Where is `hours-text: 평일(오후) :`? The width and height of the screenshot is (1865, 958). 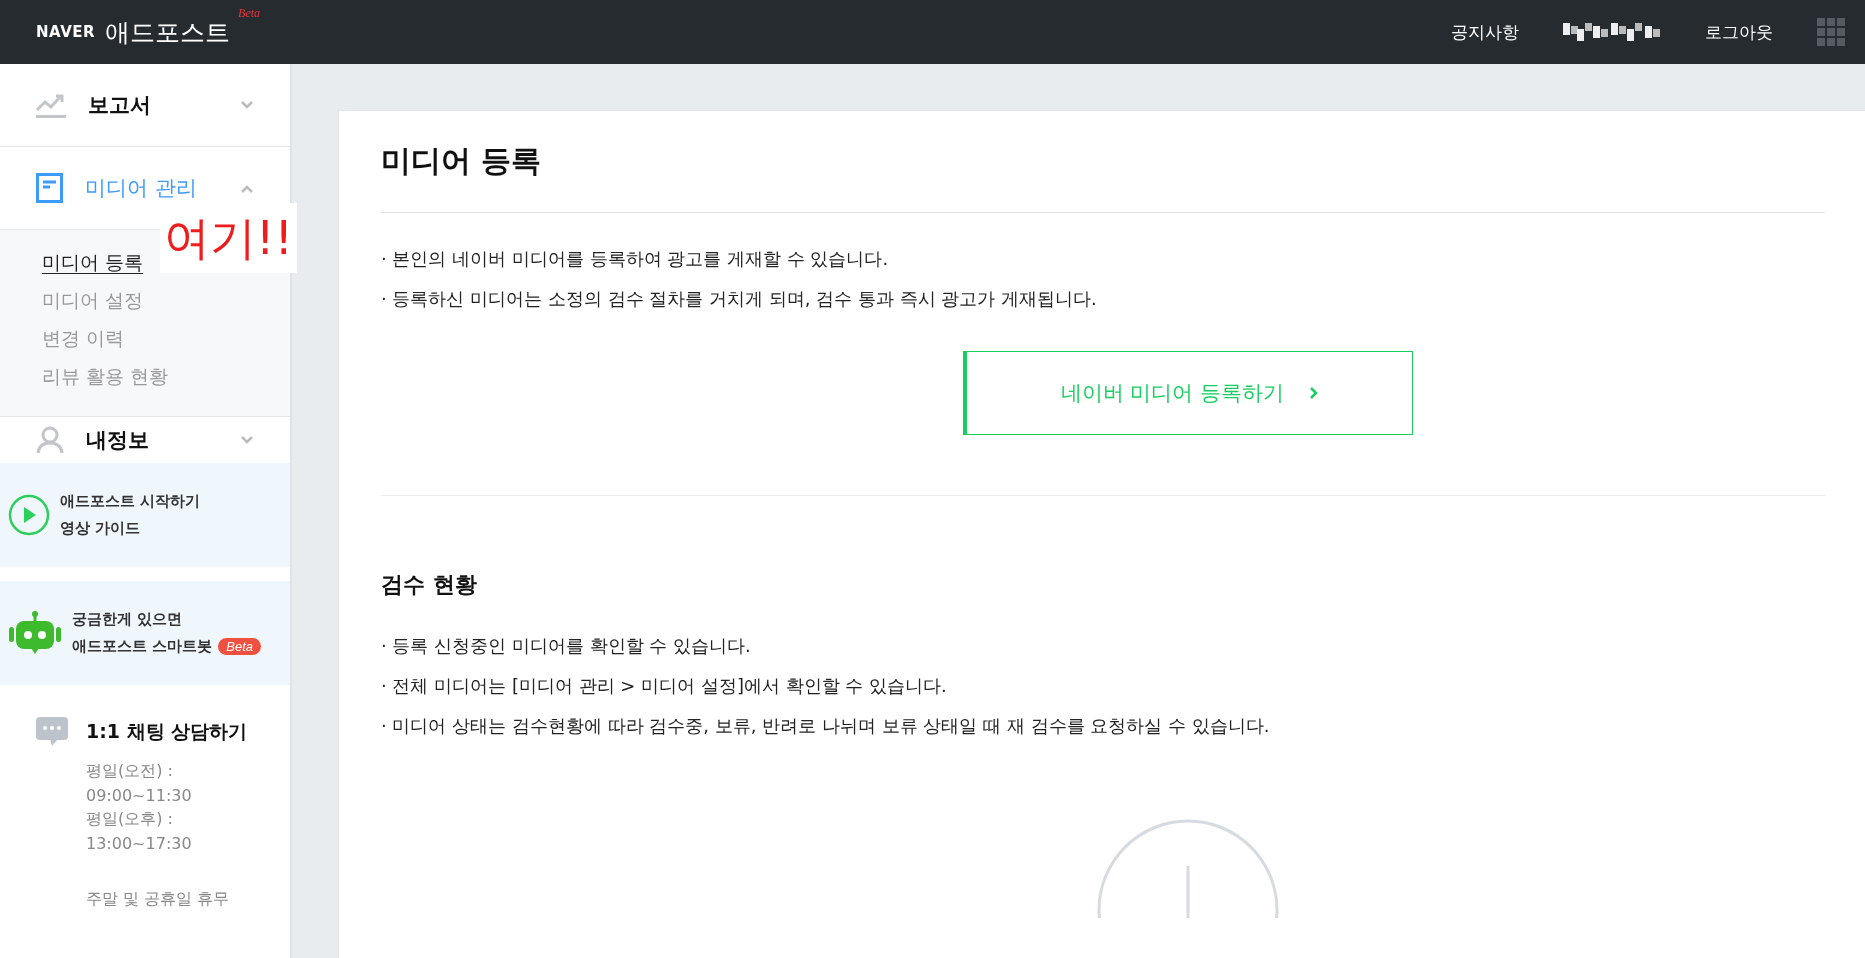
hours-text: 평일(오후) : is located at coordinates (130, 819).